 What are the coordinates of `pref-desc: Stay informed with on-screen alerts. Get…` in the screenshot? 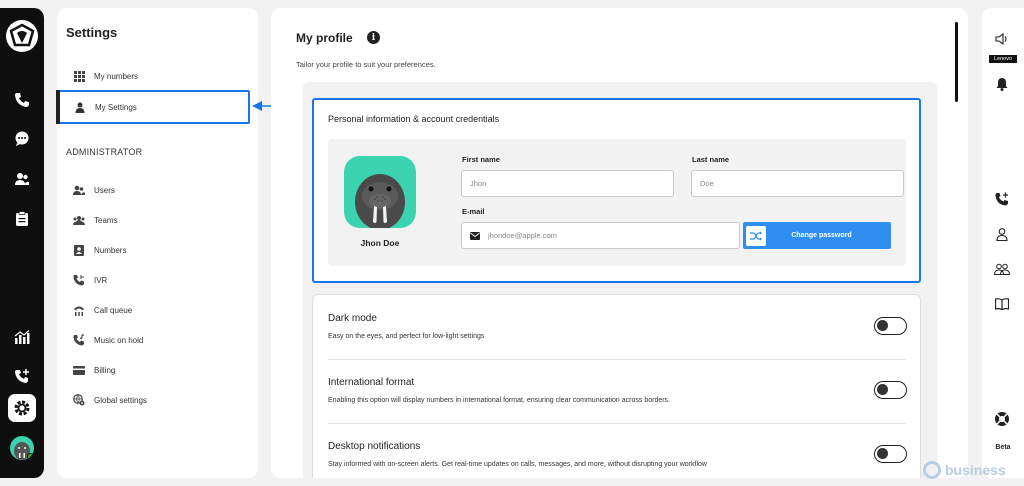 It's located at (517, 464).